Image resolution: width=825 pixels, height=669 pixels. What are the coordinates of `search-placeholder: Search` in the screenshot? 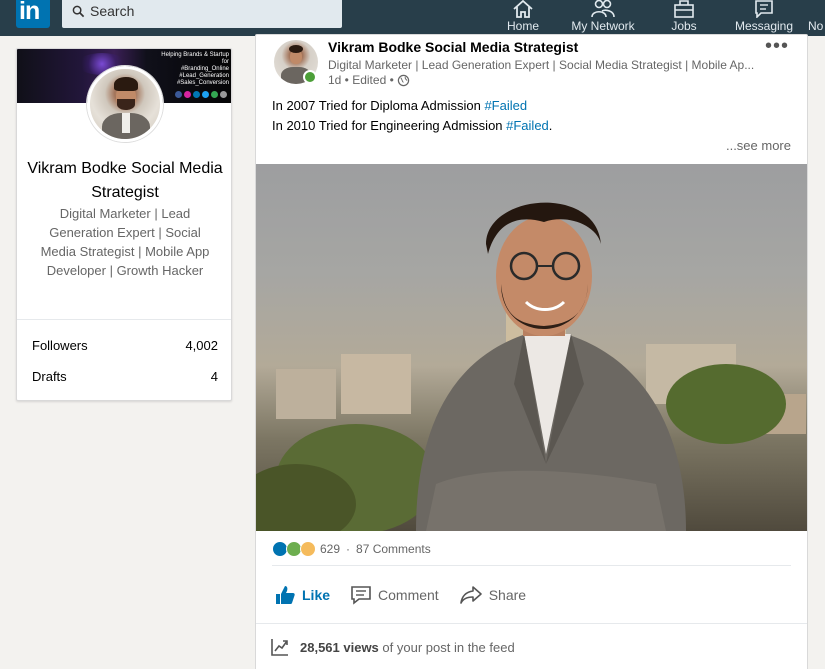 It's located at (112, 11).